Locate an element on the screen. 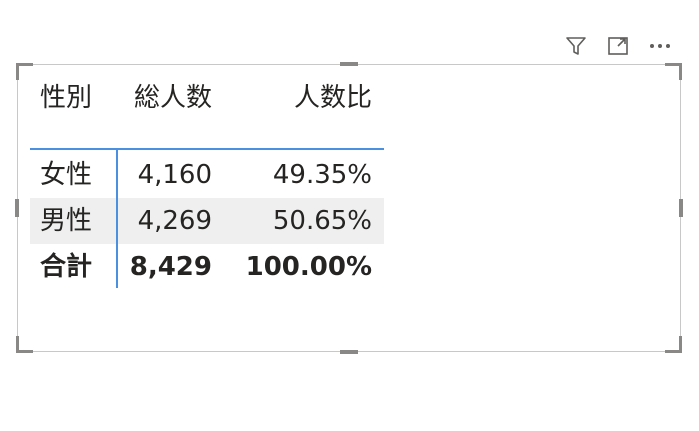 Image resolution: width=699 pixels, height=431 pixels. cell-count: 4,269 is located at coordinates (174, 221).